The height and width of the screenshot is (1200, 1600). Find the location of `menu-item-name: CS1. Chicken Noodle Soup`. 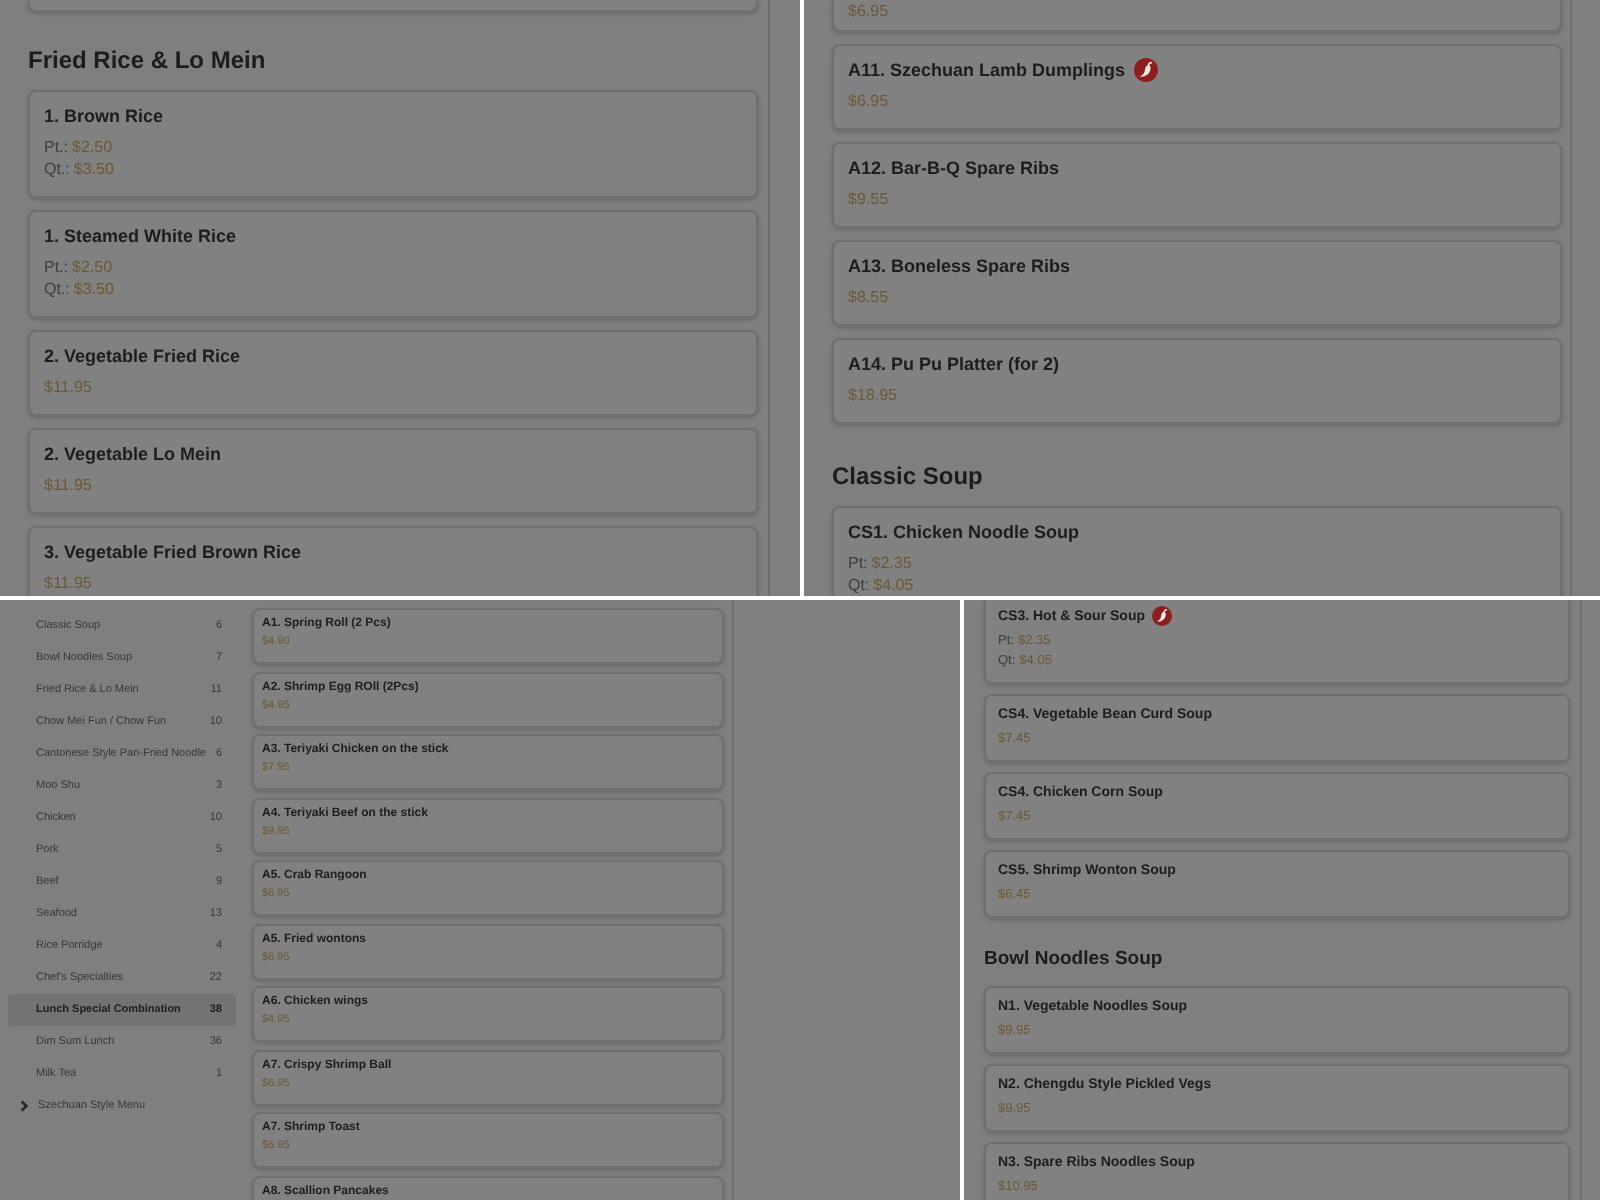

menu-item-name: CS1. Chicken Noodle Soup is located at coordinates (964, 532).